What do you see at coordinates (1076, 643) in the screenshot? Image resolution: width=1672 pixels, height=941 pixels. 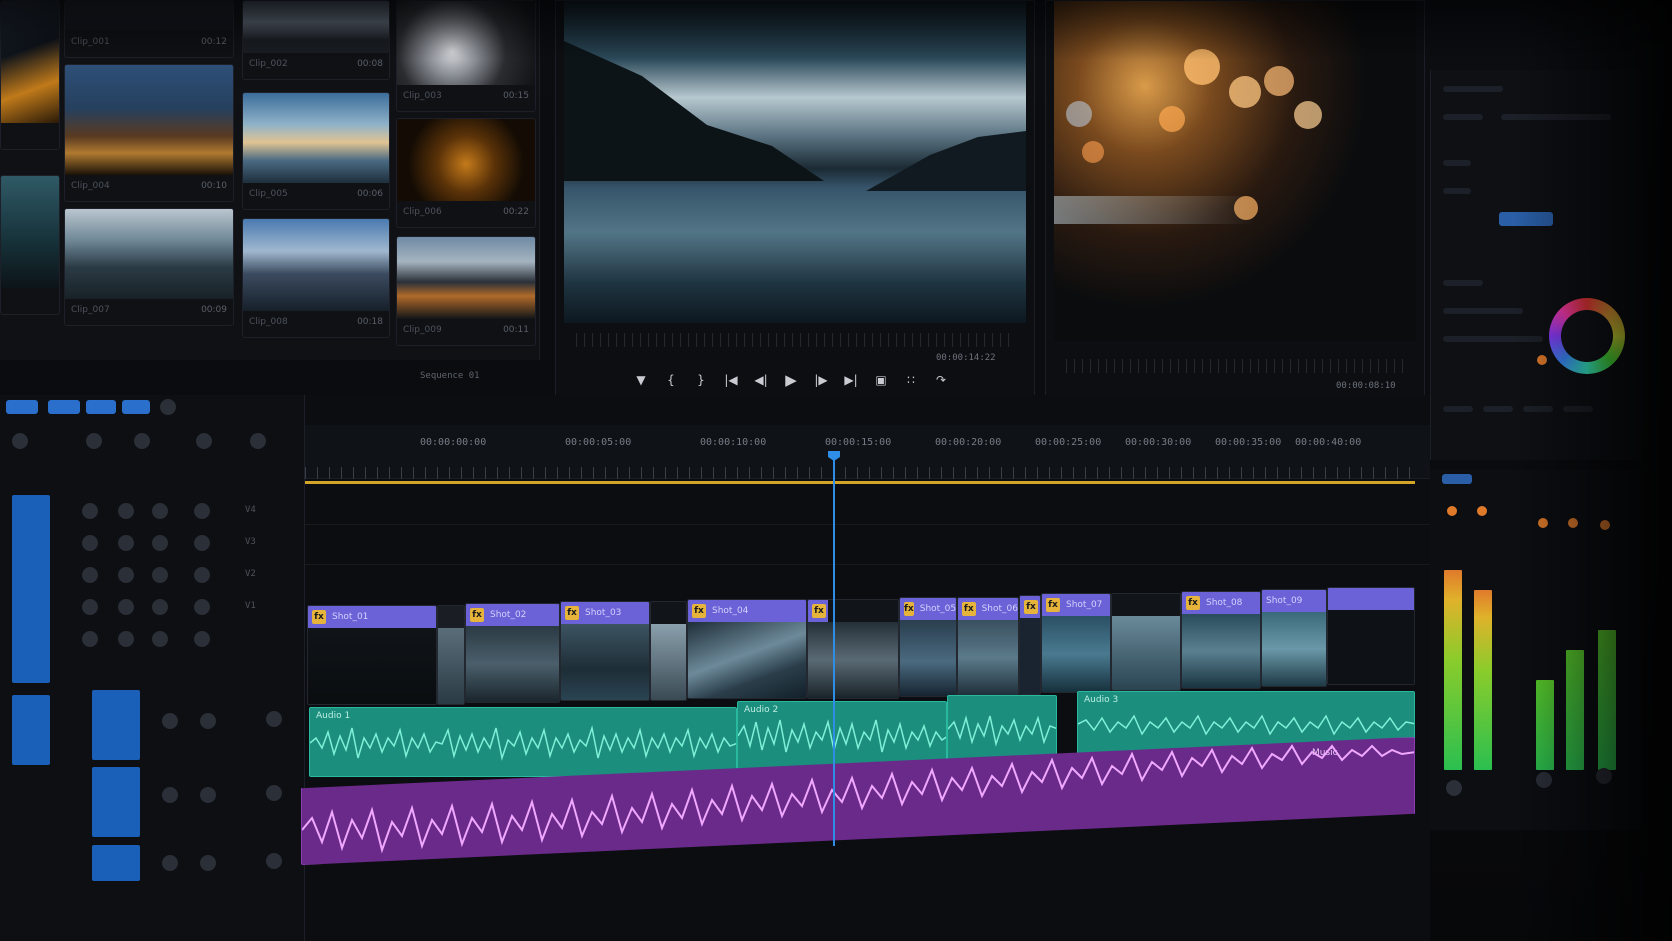 I see `video-clip: fx Shot_07` at bounding box center [1076, 643].